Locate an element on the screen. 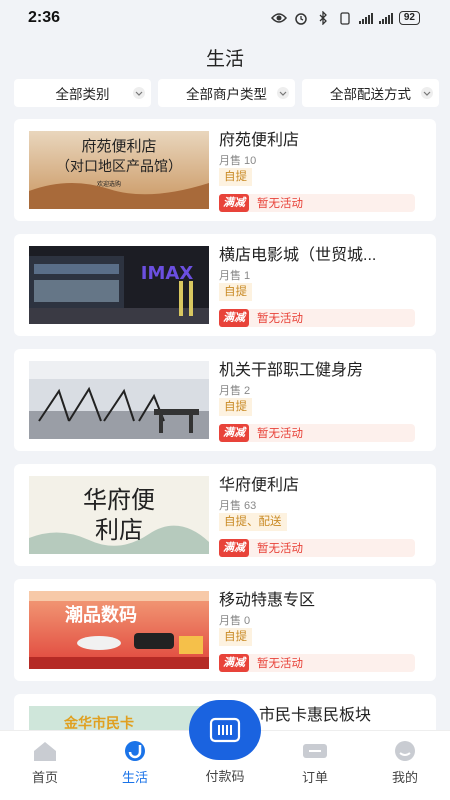 This screenshot has height=800, width=450. thumb-text-2: 利店 is located at coordinates (119, 530).